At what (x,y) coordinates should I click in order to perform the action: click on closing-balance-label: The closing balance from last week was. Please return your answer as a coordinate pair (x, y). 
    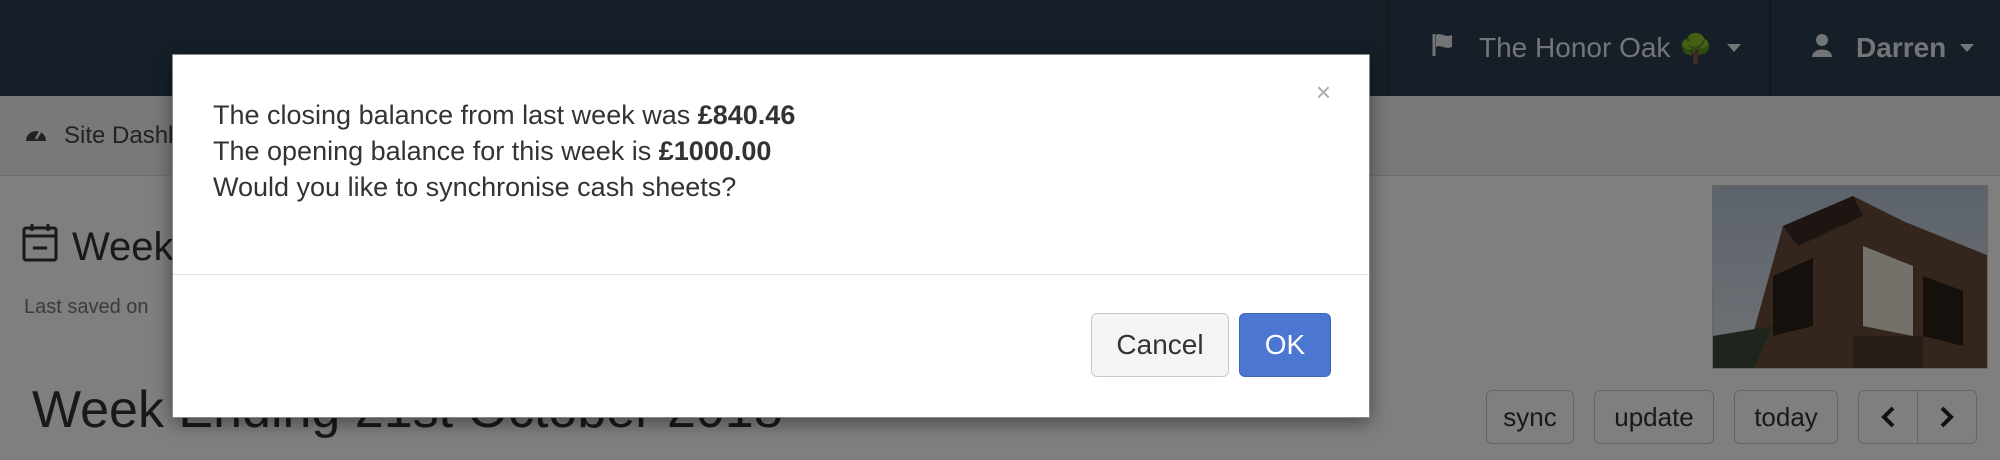
    Looking at the image, I should click on (455, 115).